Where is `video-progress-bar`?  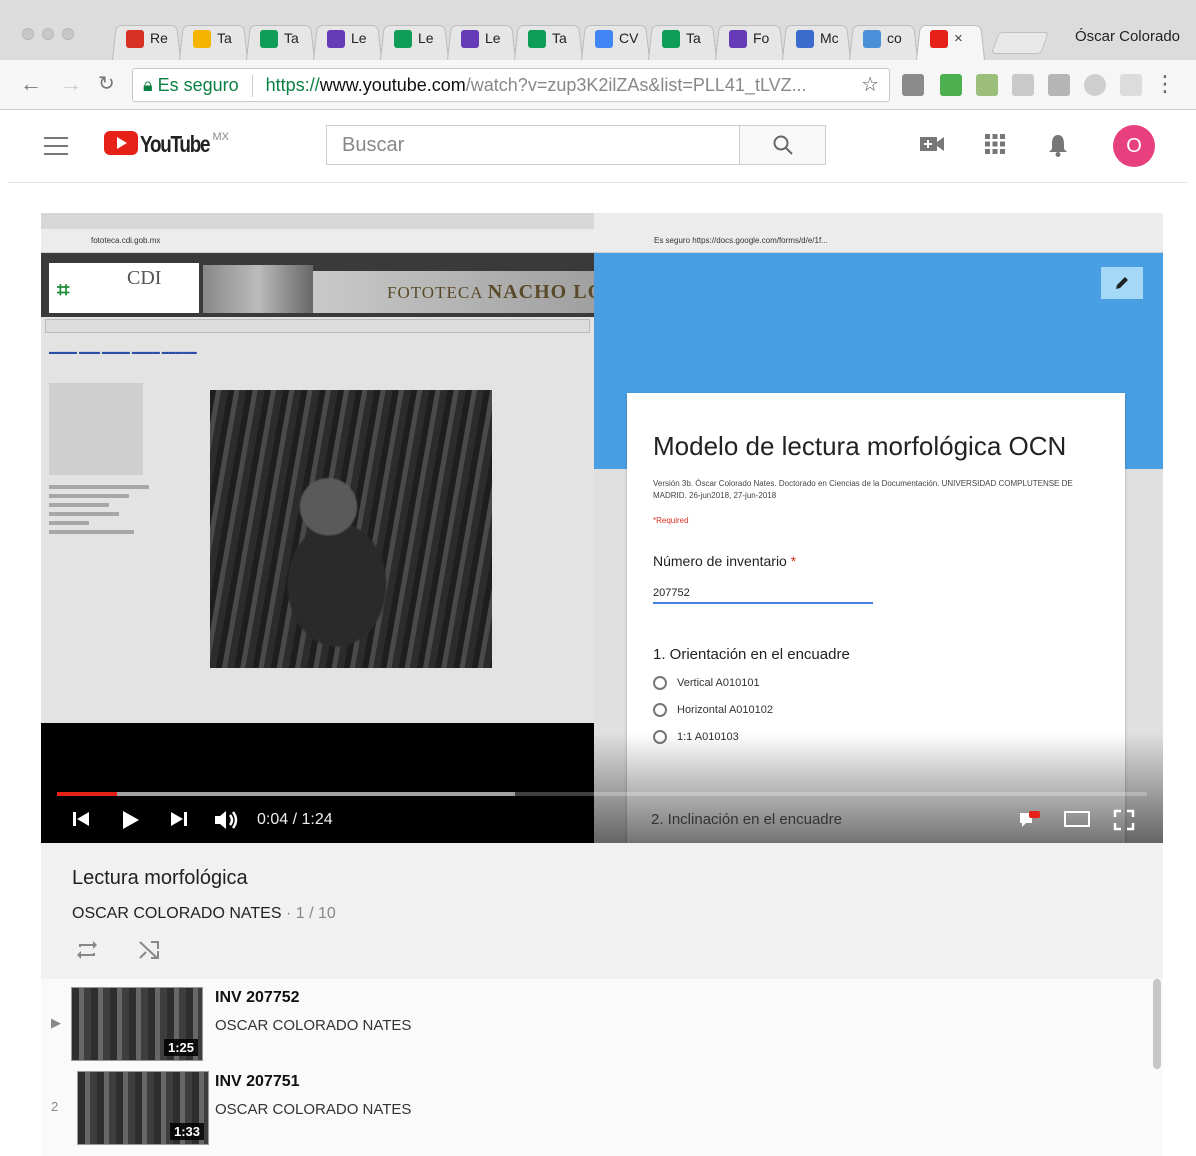
video-progress-bar is located at coordinates (602, 794).